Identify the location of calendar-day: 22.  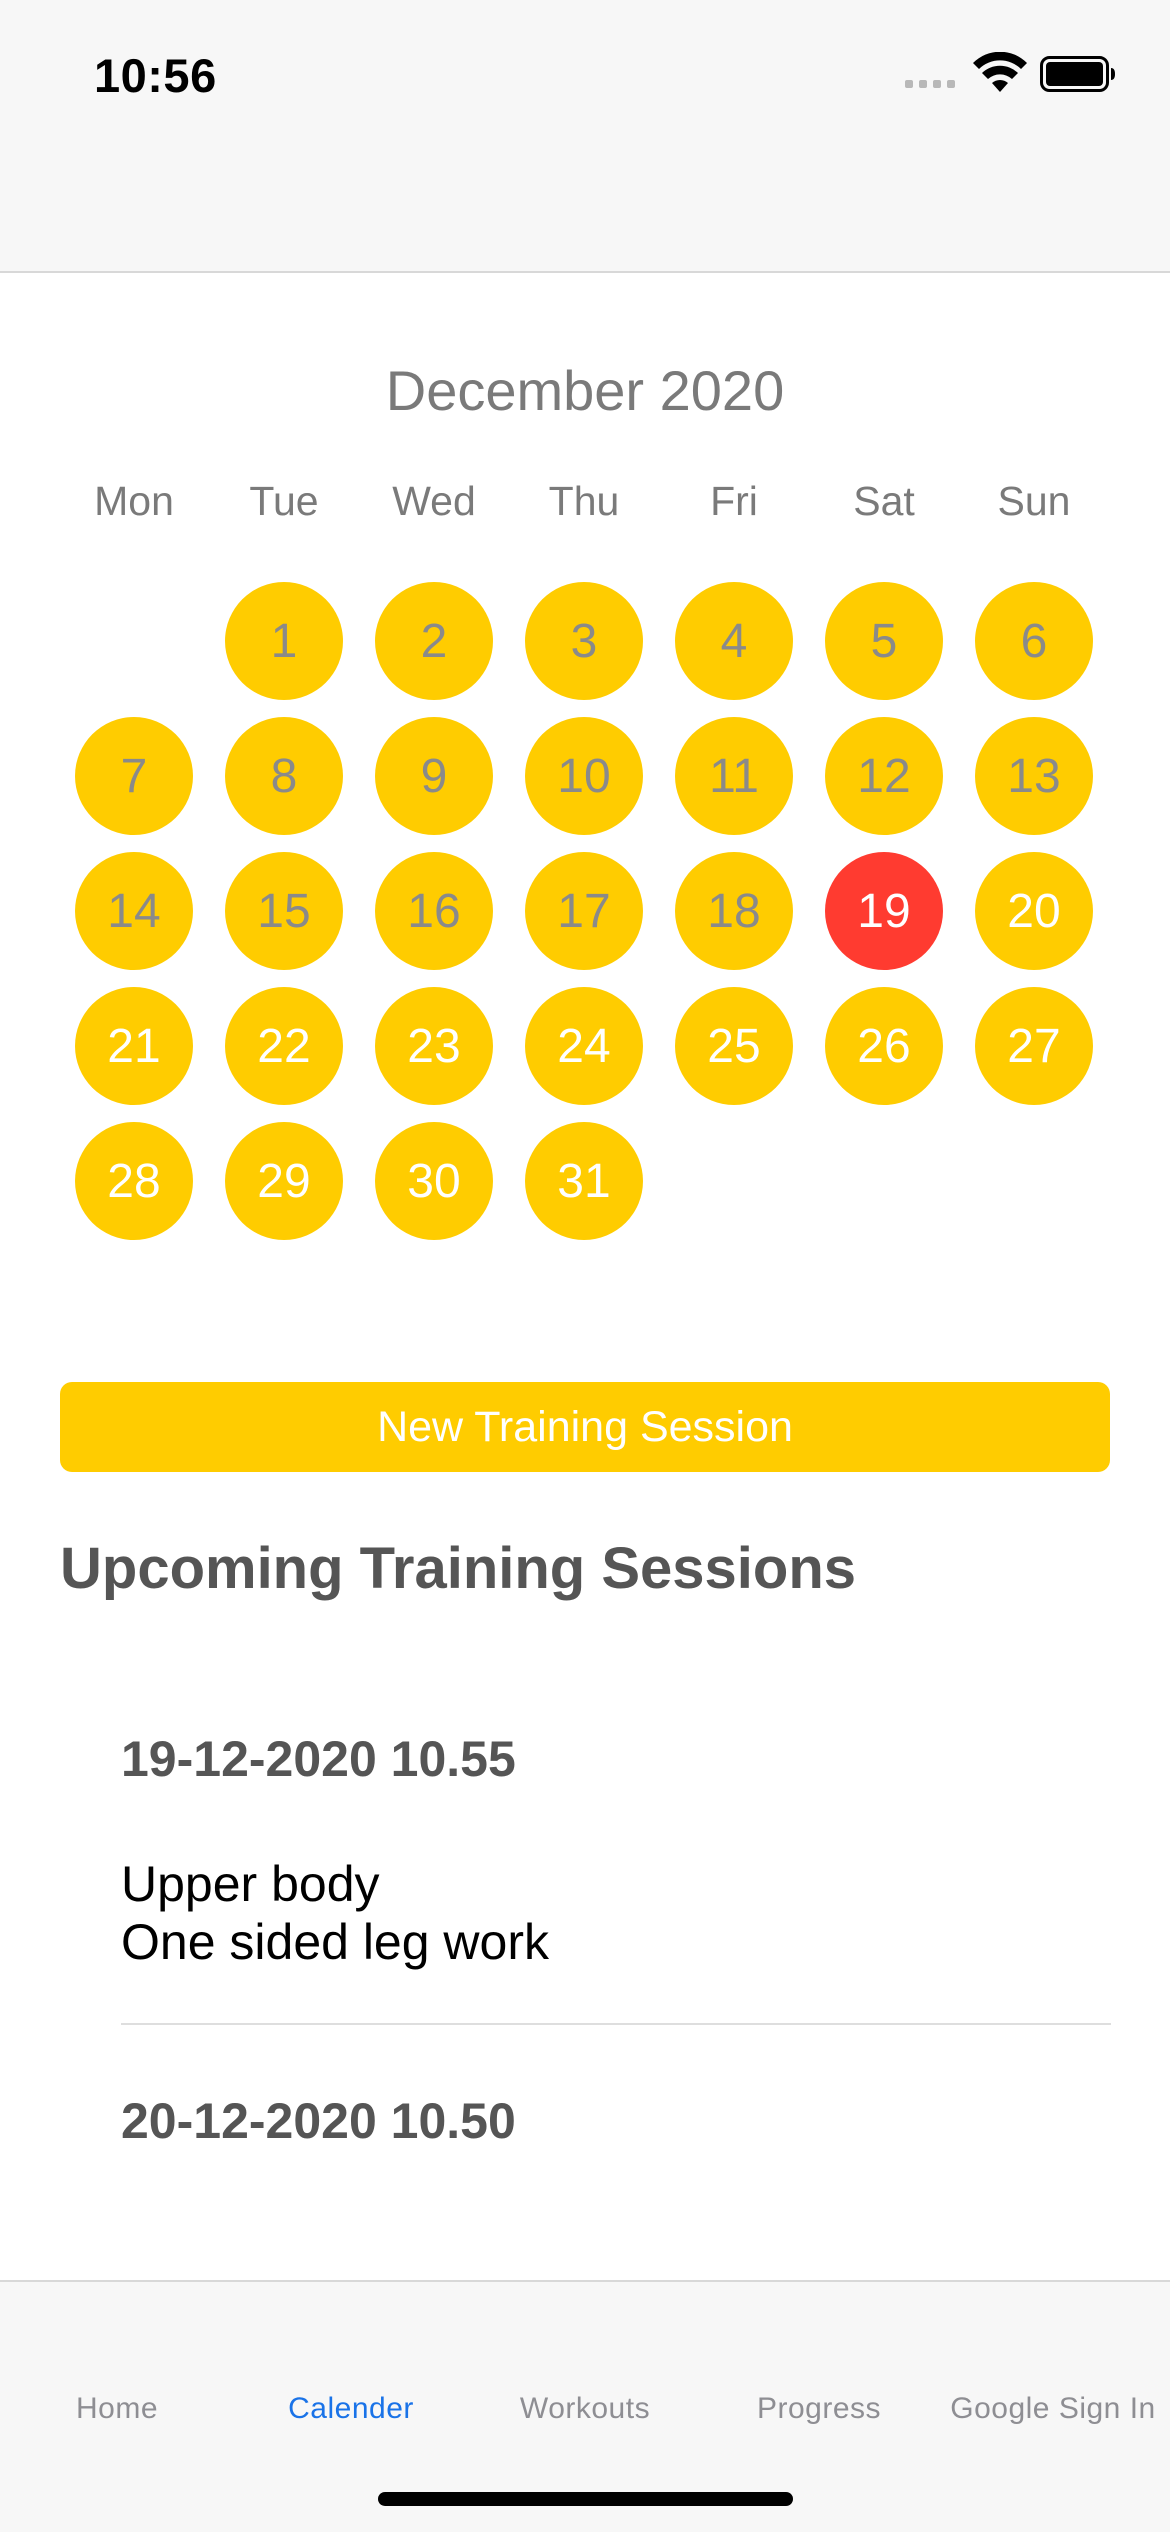
(284, 1046).